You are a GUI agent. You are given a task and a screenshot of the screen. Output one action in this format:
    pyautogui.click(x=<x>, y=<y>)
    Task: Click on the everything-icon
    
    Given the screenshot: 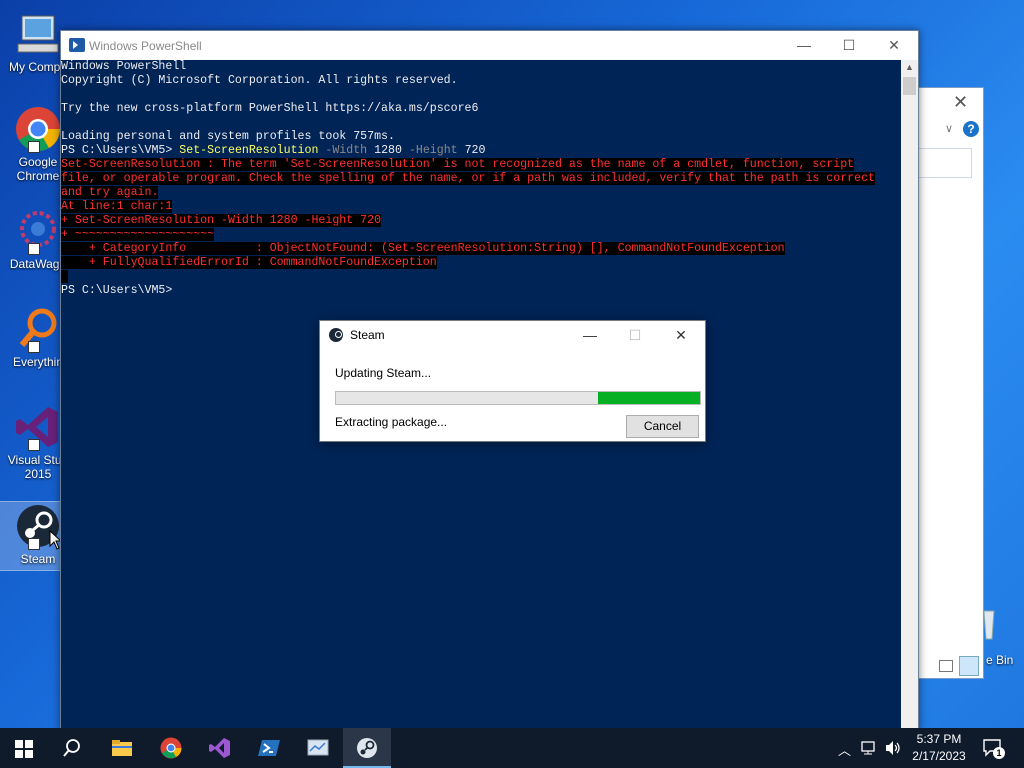 What is the action you would take?
    pyautogui.click(x=38, y=329)
    